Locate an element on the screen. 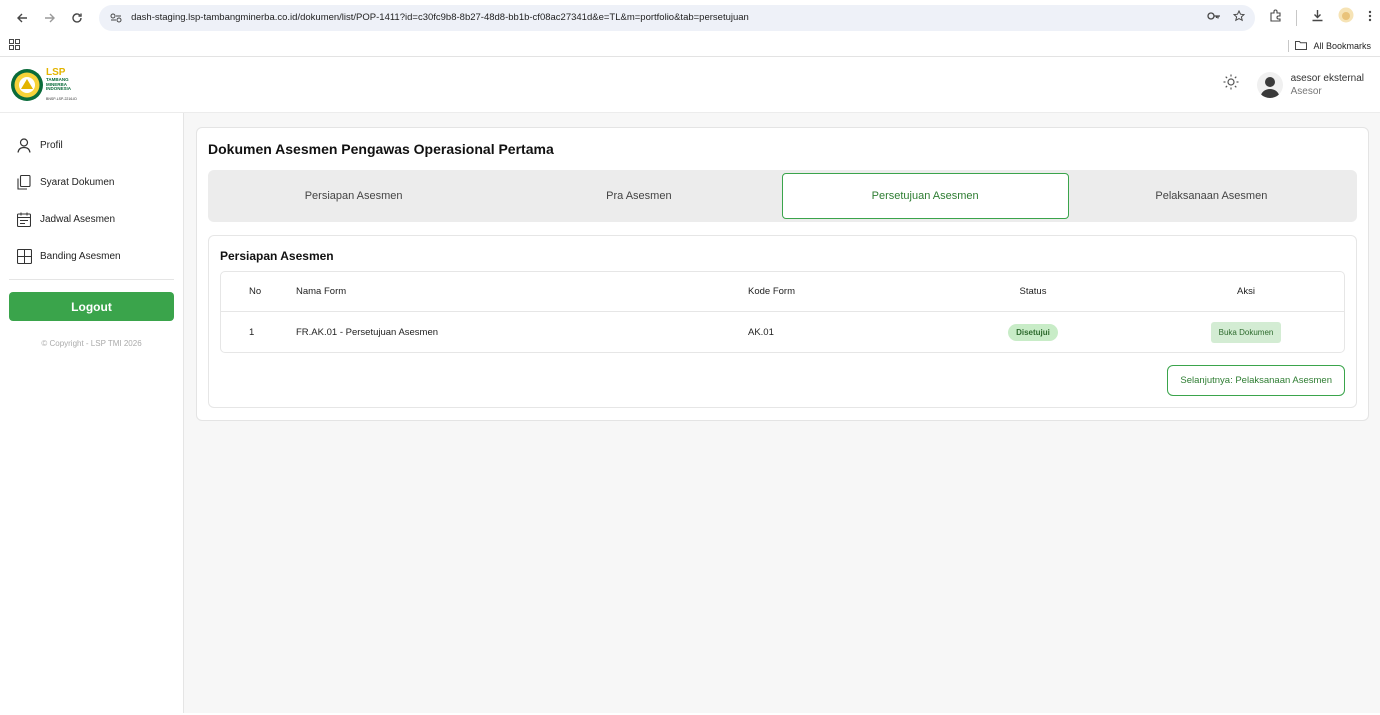  site-settings-icon is located at coordinates (116, 18).